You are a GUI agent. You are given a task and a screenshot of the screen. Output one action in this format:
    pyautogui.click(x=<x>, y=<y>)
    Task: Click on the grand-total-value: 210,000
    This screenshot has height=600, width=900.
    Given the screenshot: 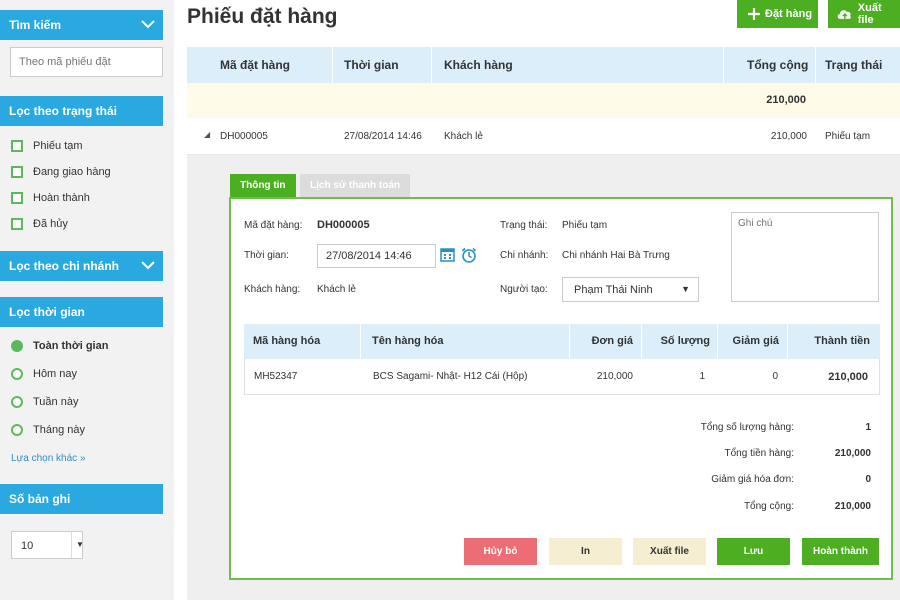 What is the action you would take?
    pyautogui.click(x=852, y=506)
    